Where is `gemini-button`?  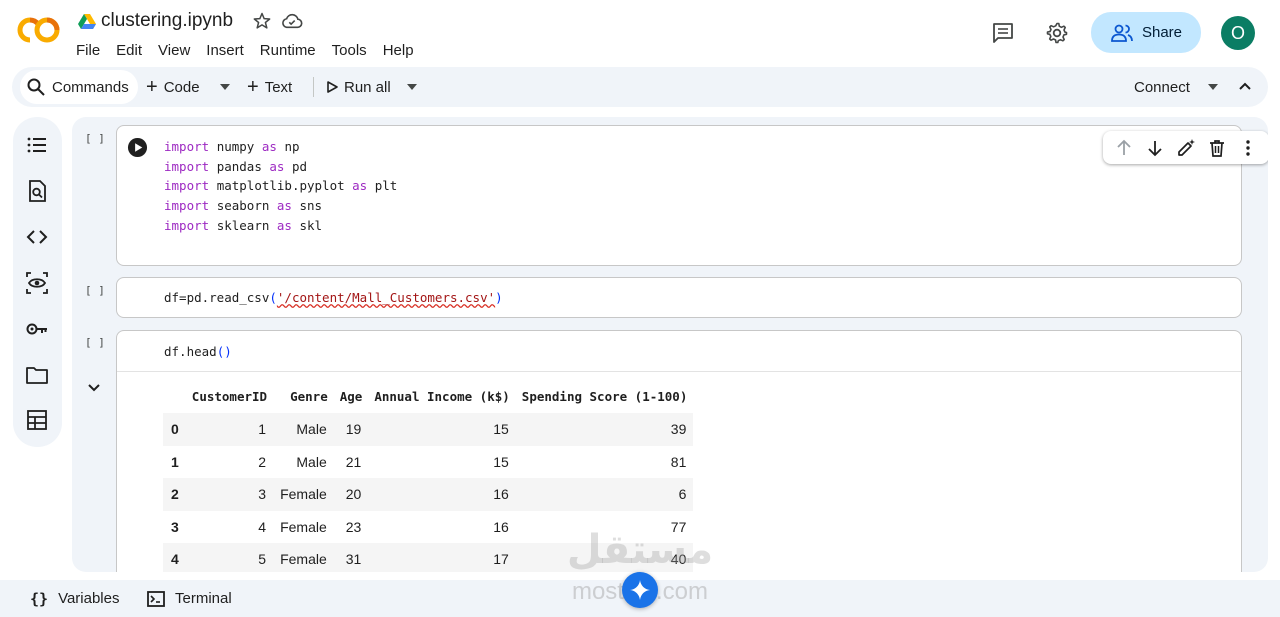 gemini-button is located at coordinates (640, 590).